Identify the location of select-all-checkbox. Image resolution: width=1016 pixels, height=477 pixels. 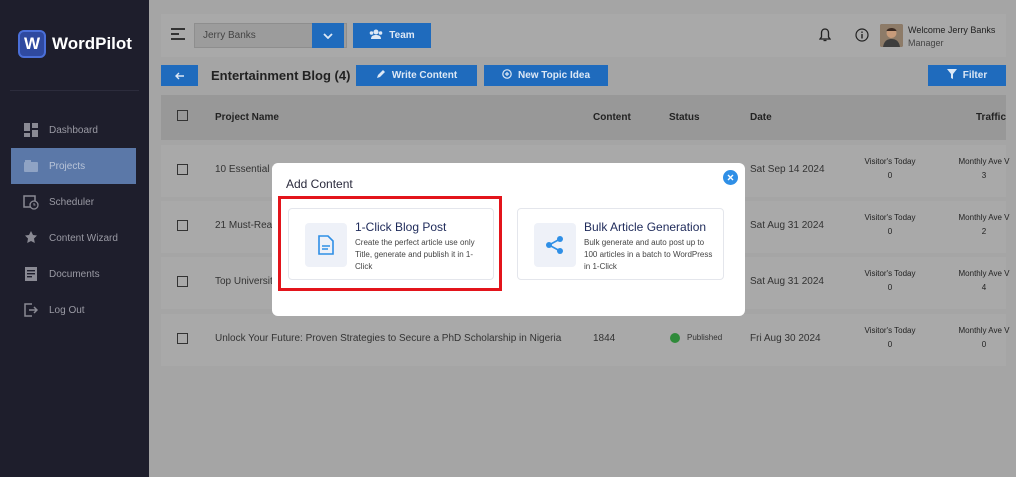
(182, 115).